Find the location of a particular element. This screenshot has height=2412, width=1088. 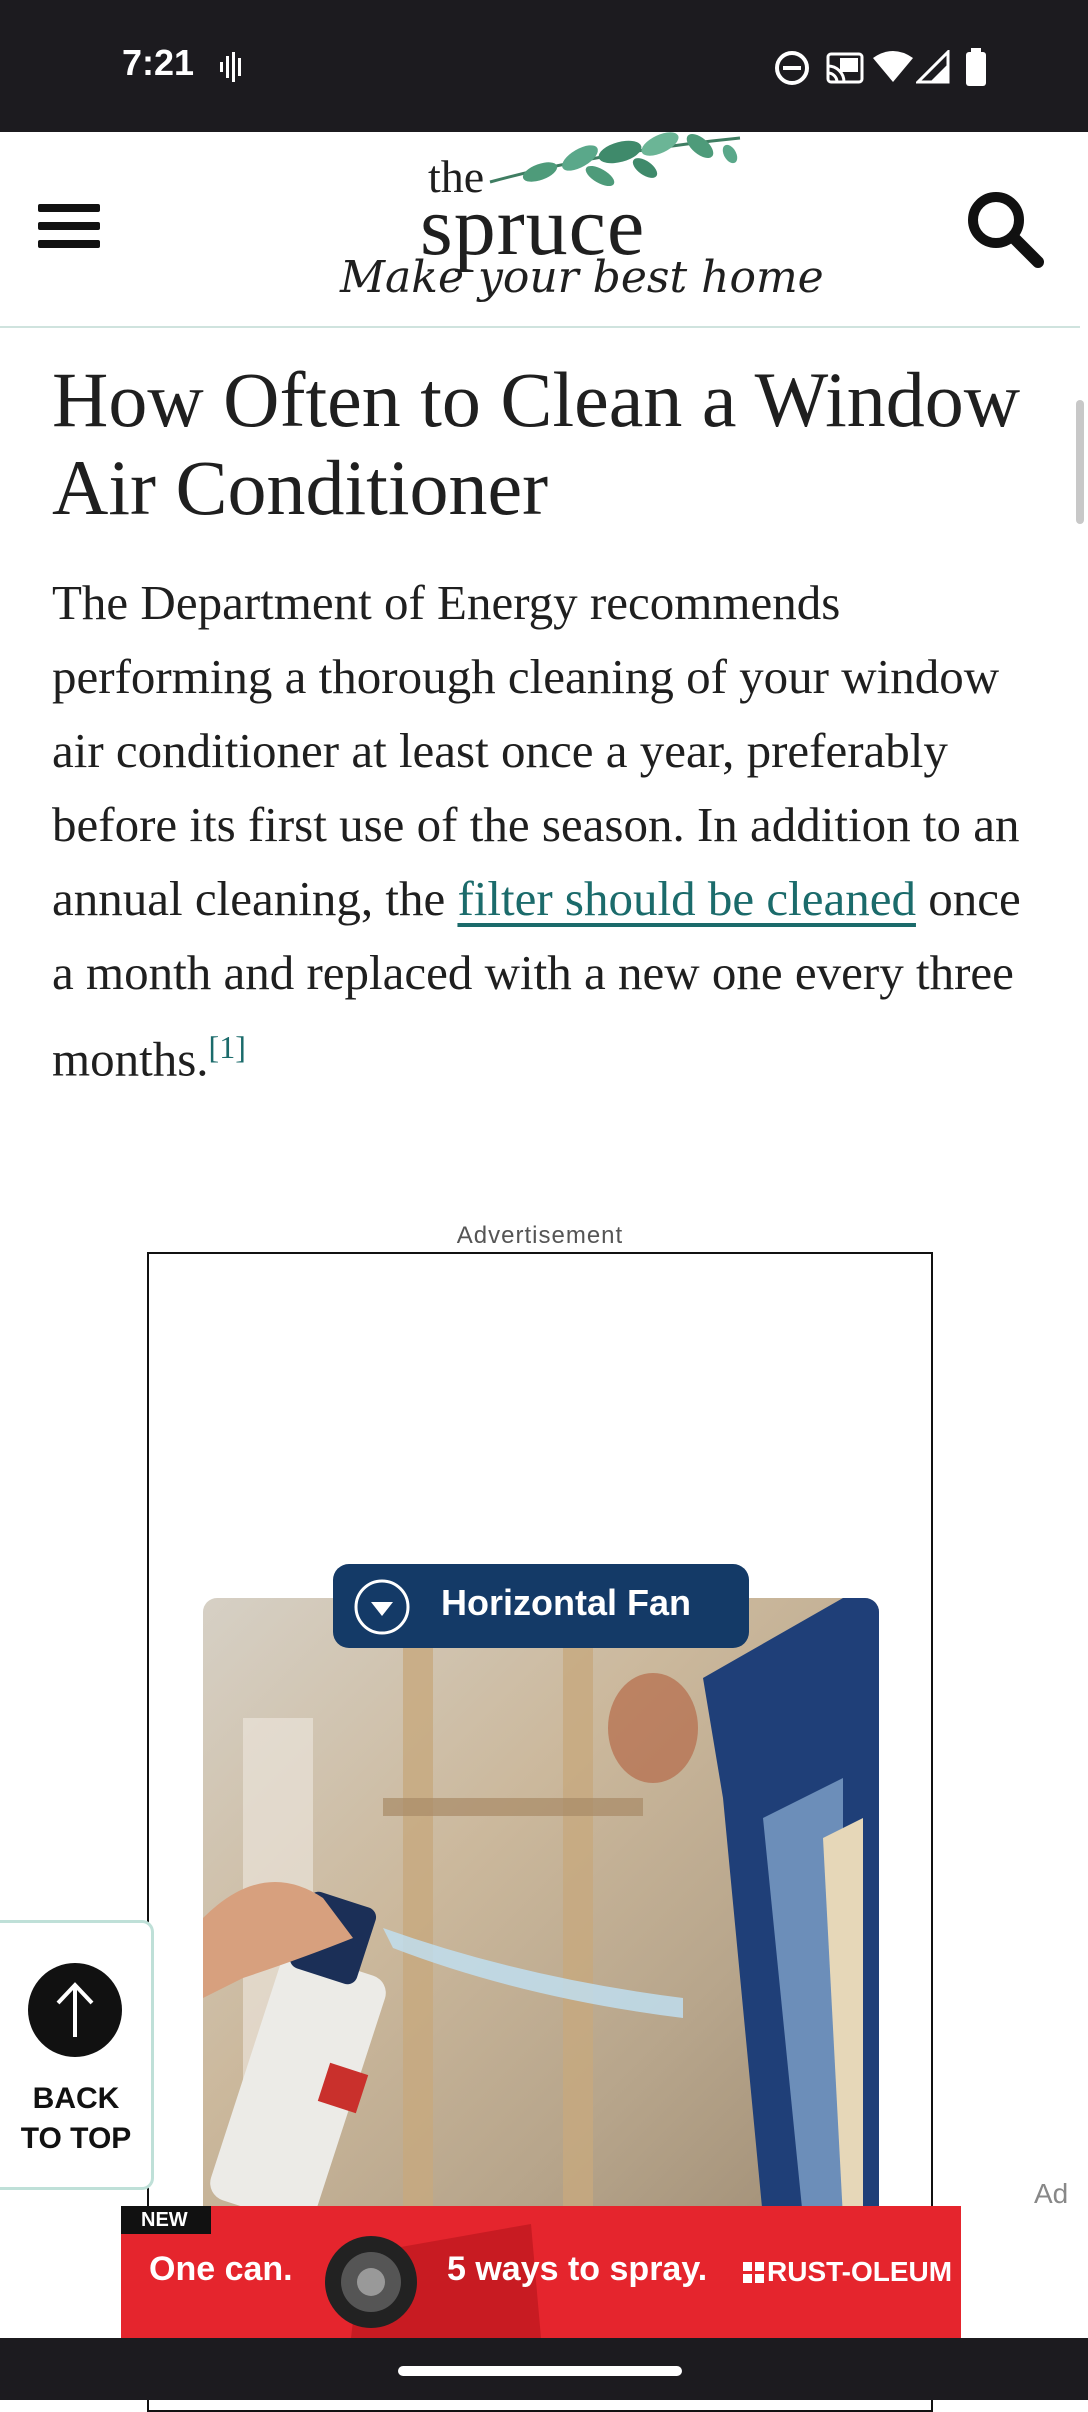

search-icon is located at coordinates (1005, 229).